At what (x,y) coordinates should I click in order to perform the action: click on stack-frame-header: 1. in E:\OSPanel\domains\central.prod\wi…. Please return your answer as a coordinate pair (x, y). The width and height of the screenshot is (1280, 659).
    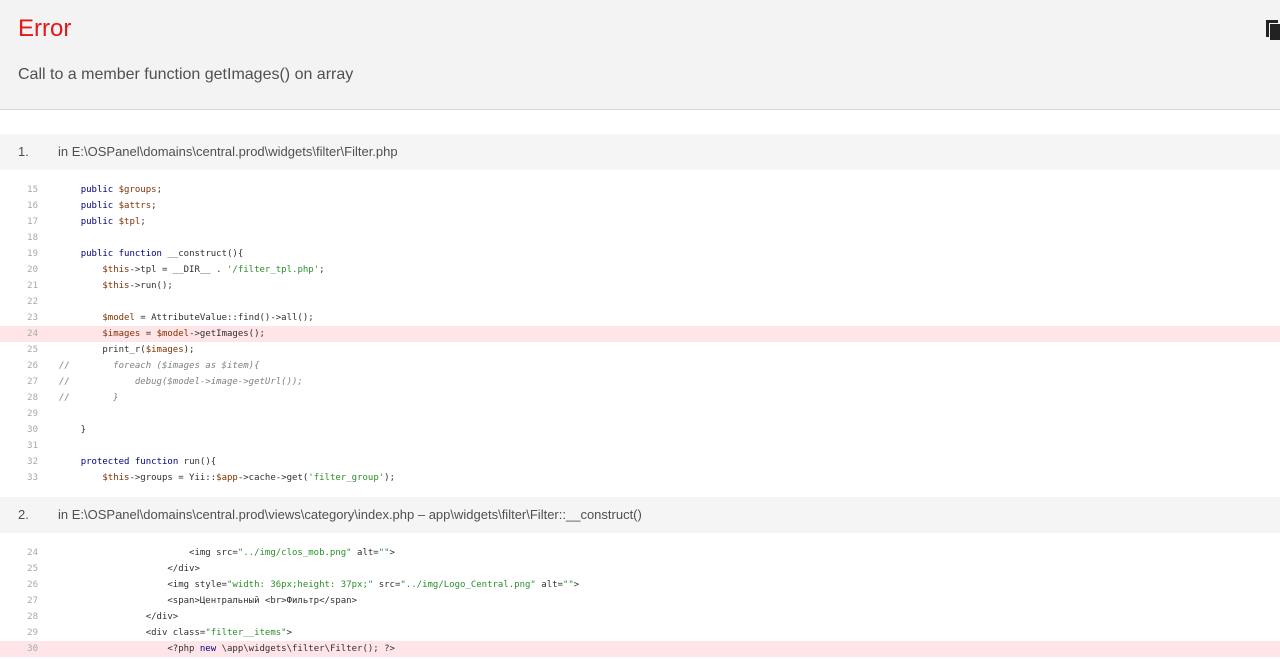
    Looking at the image, I should click on (640, 152).